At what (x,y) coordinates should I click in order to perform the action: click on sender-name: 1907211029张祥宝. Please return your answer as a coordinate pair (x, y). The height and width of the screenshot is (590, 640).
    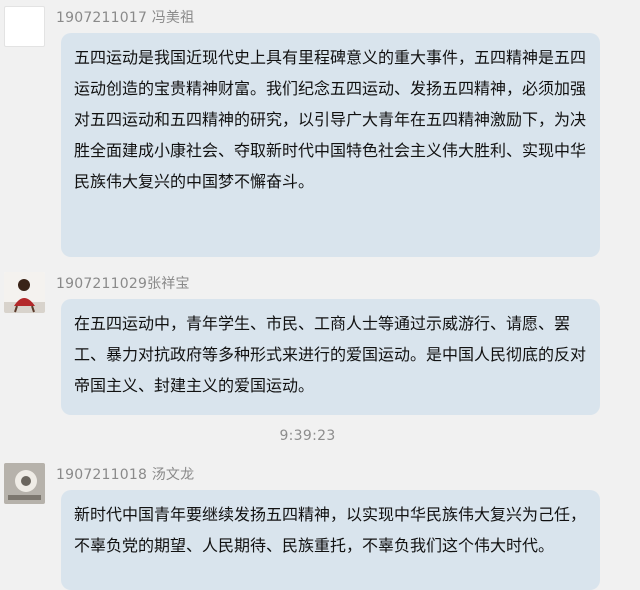
    Looking at the image, I should click on (123, 284).